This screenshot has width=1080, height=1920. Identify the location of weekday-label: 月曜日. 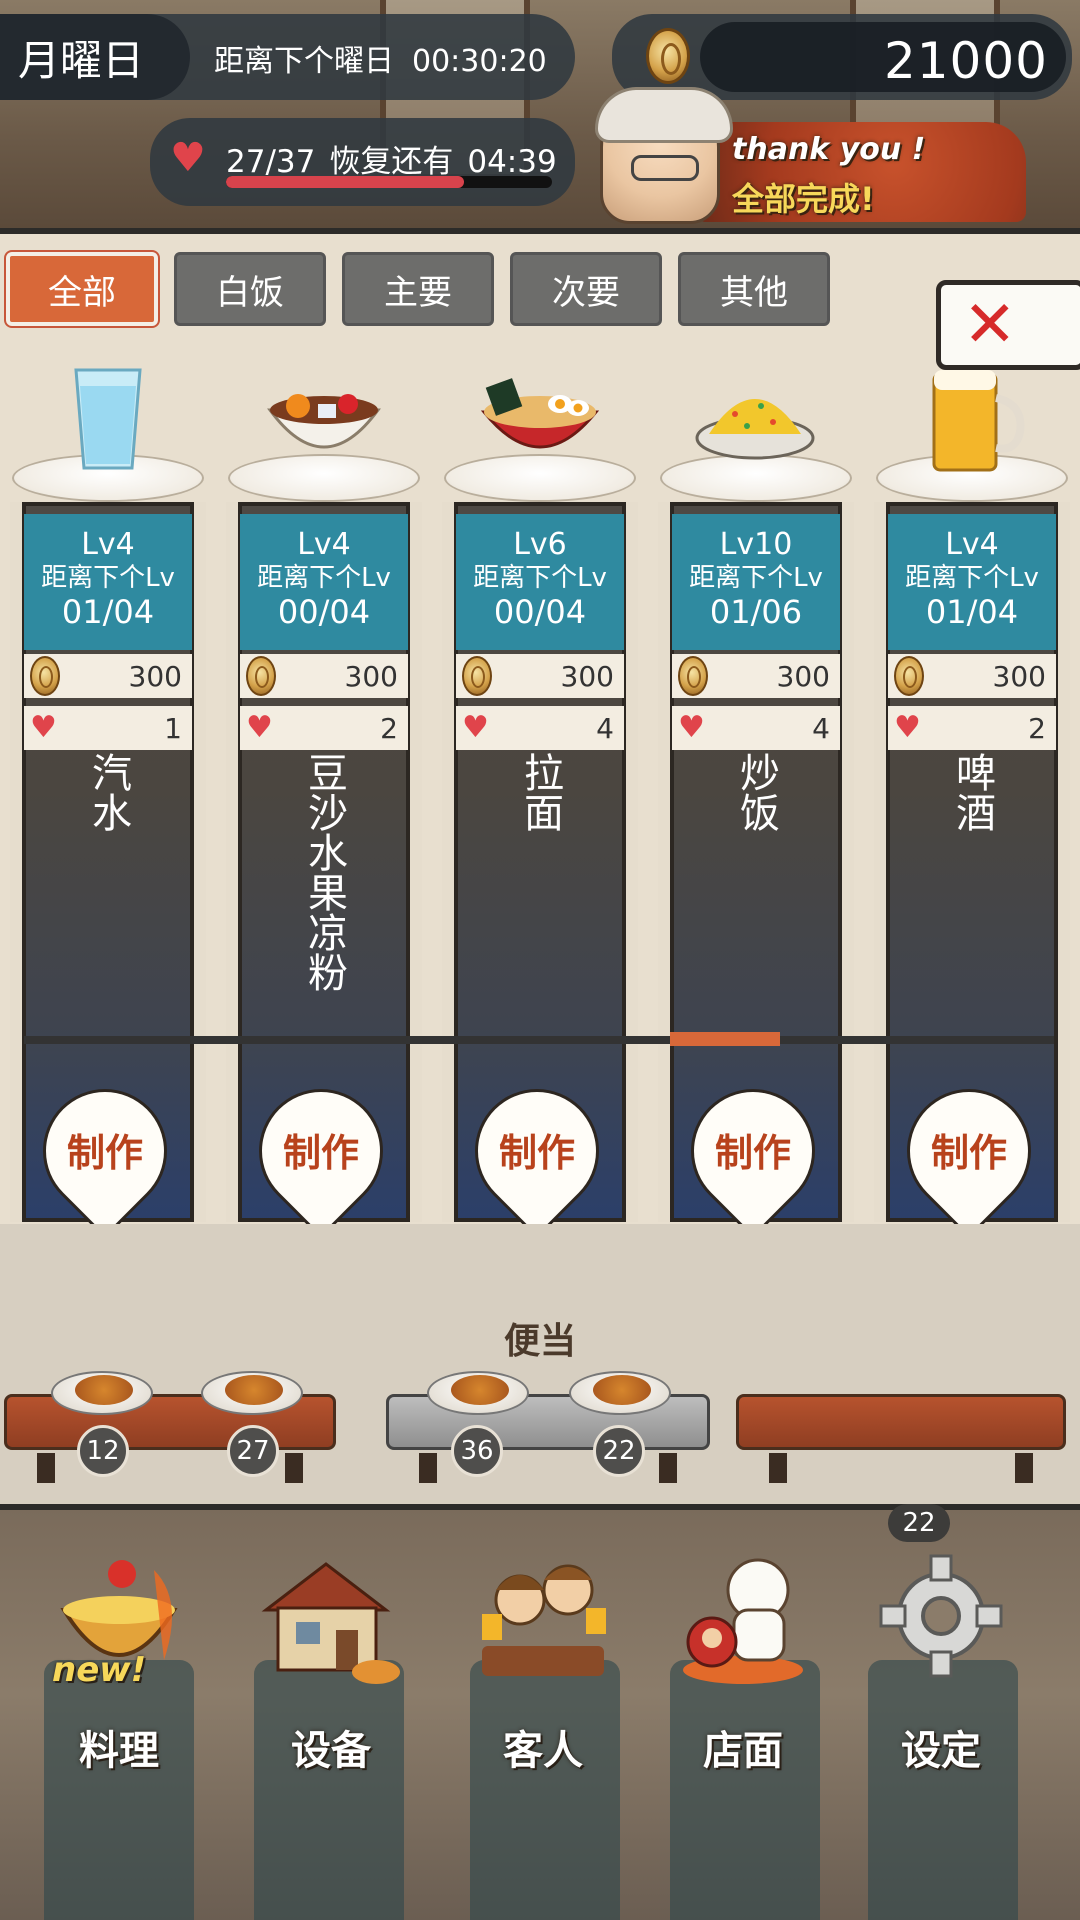
(95, 57).